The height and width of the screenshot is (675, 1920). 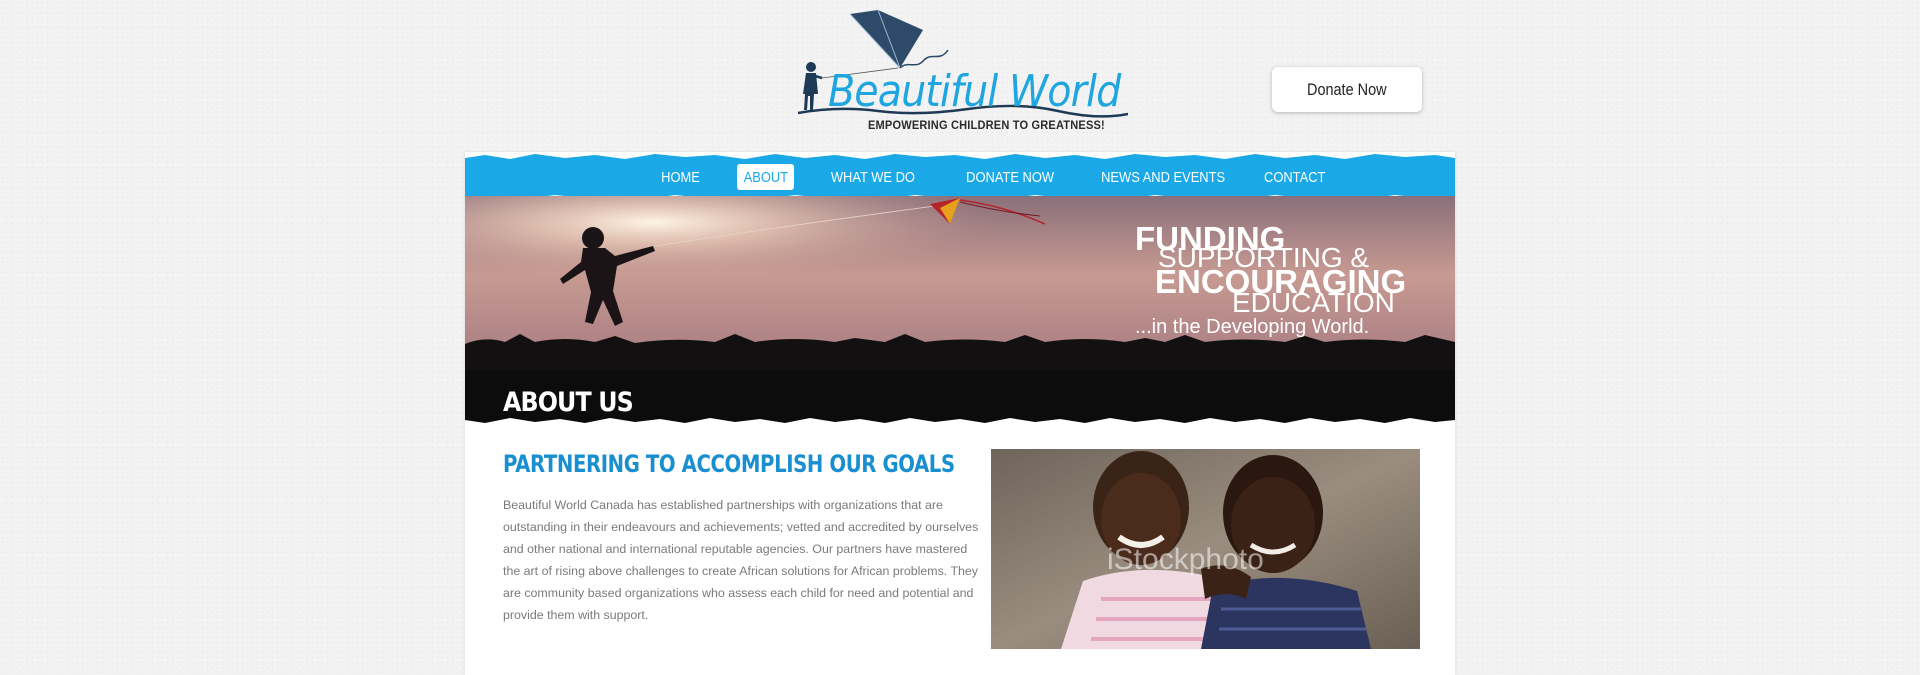 I want to click on children-photo: iStockphoto, so click(x=1205, y=549).